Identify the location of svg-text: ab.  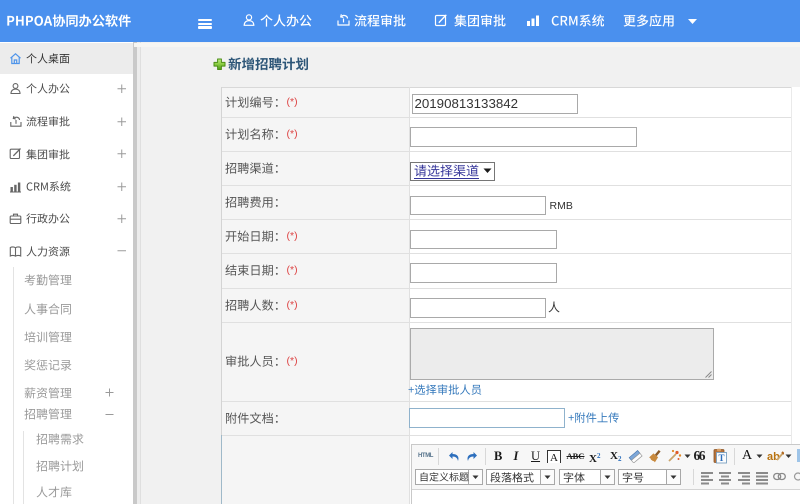
(773, 457).